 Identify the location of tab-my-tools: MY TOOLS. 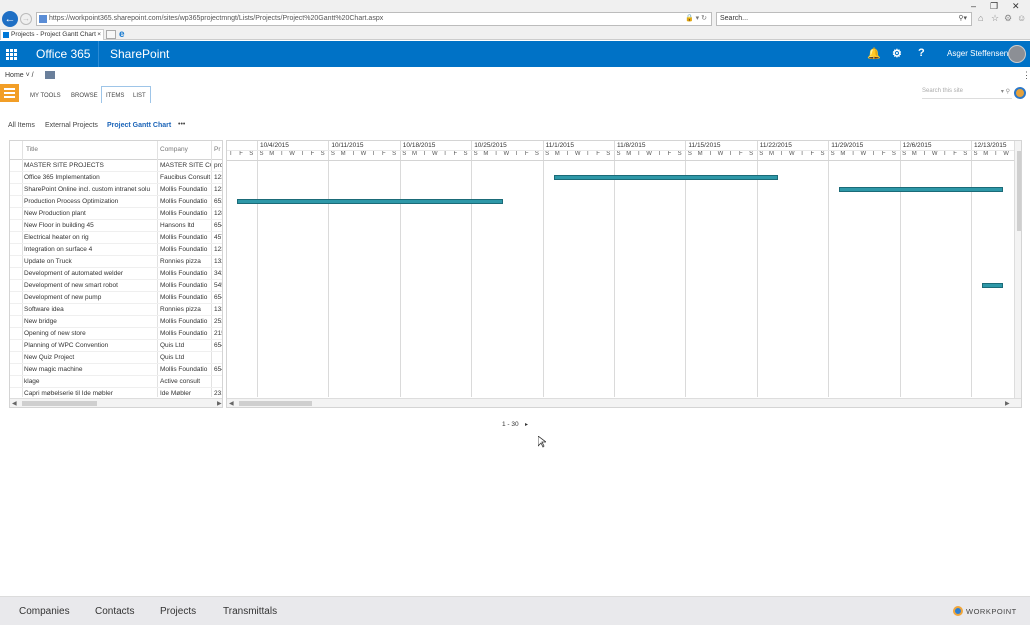
(45, 96).